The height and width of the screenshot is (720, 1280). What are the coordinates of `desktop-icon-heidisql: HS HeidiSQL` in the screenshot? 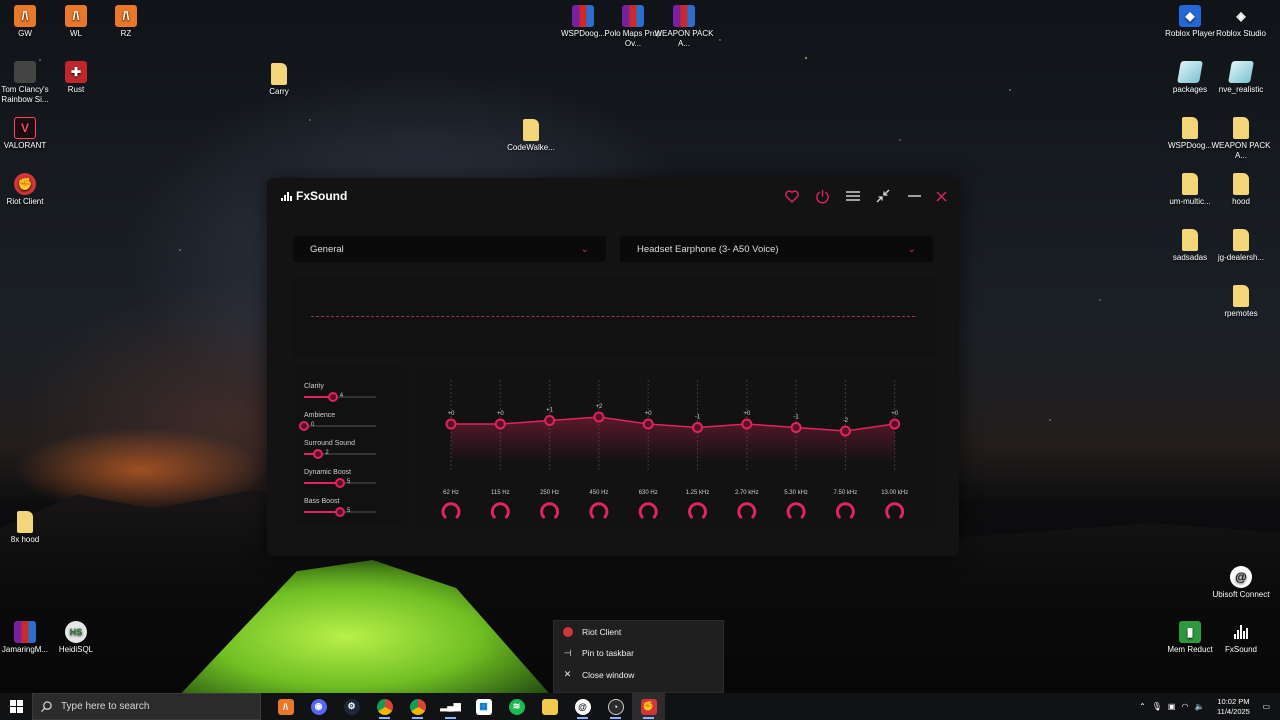 It's located at (76, 638).